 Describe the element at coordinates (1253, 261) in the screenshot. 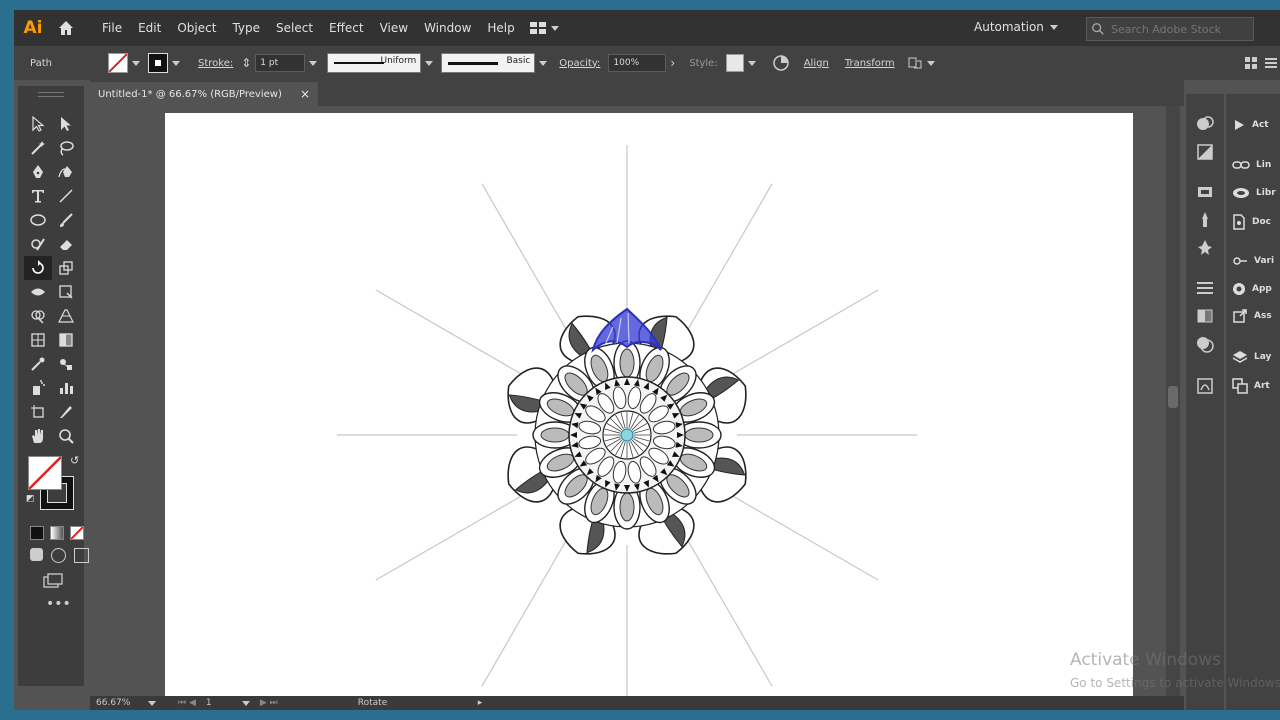

I see `panel-variables: Vari` at that location.